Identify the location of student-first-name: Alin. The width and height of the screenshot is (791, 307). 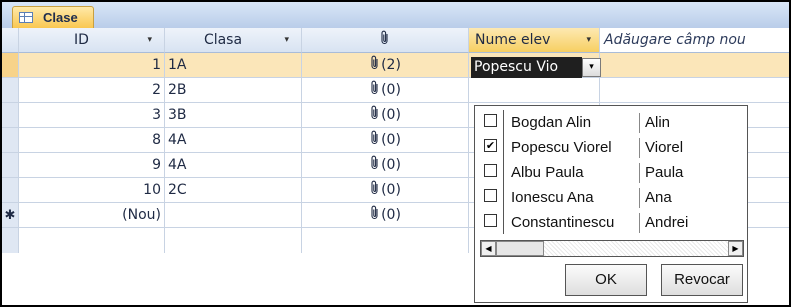
(658, 122).